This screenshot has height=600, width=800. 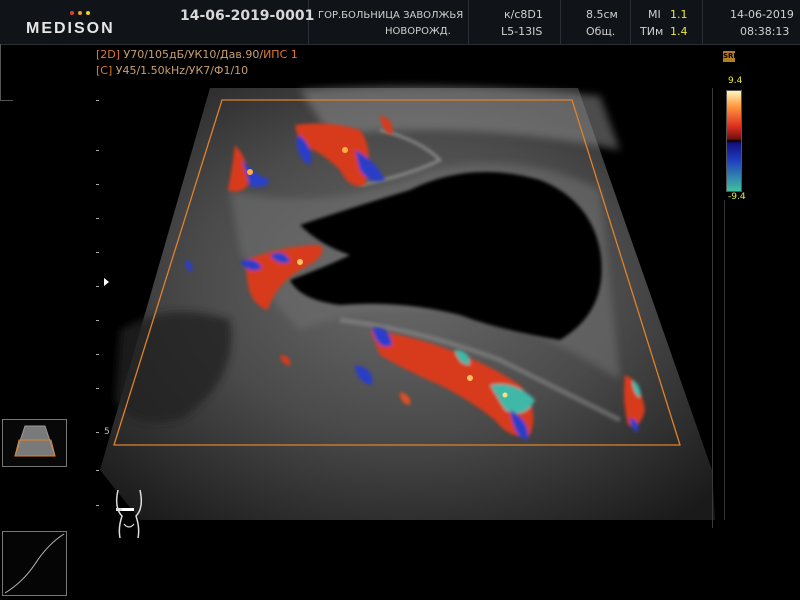 I want to click on depth-scale, so click(x=97, y=305).